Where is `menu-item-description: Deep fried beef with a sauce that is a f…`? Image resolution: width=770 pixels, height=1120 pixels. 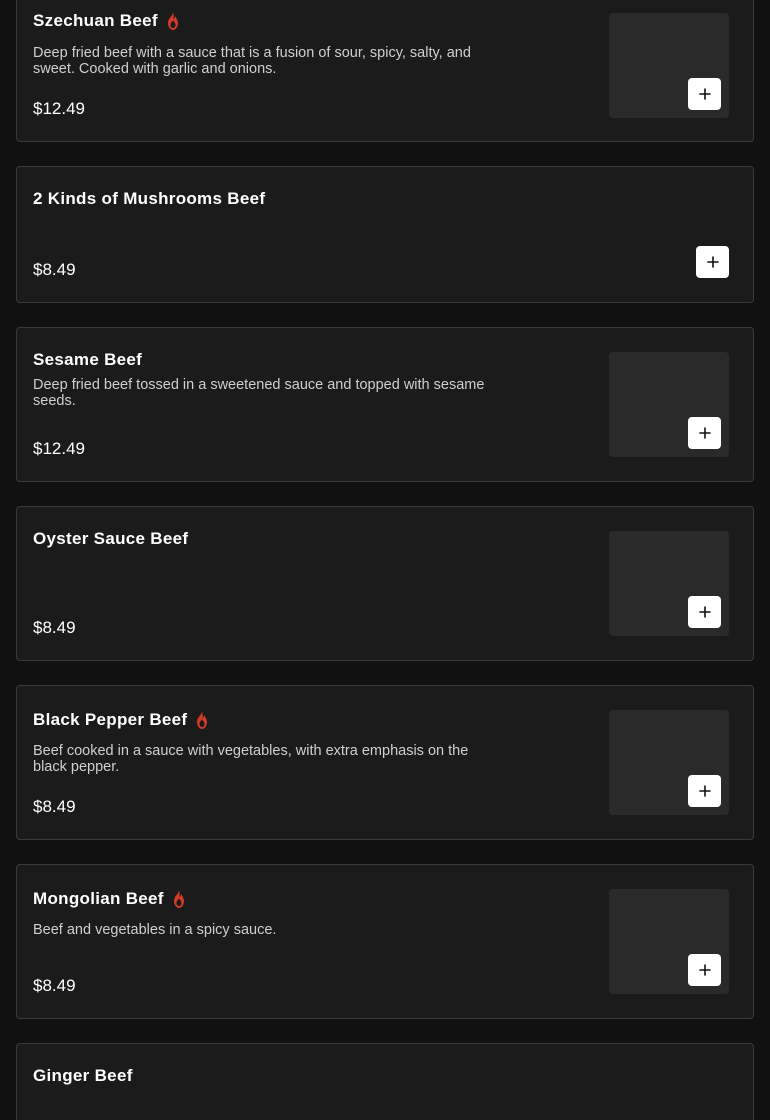 menu-item-description: Deep fried beef with a sauce that is a f… is located at coordinates (252, 61).